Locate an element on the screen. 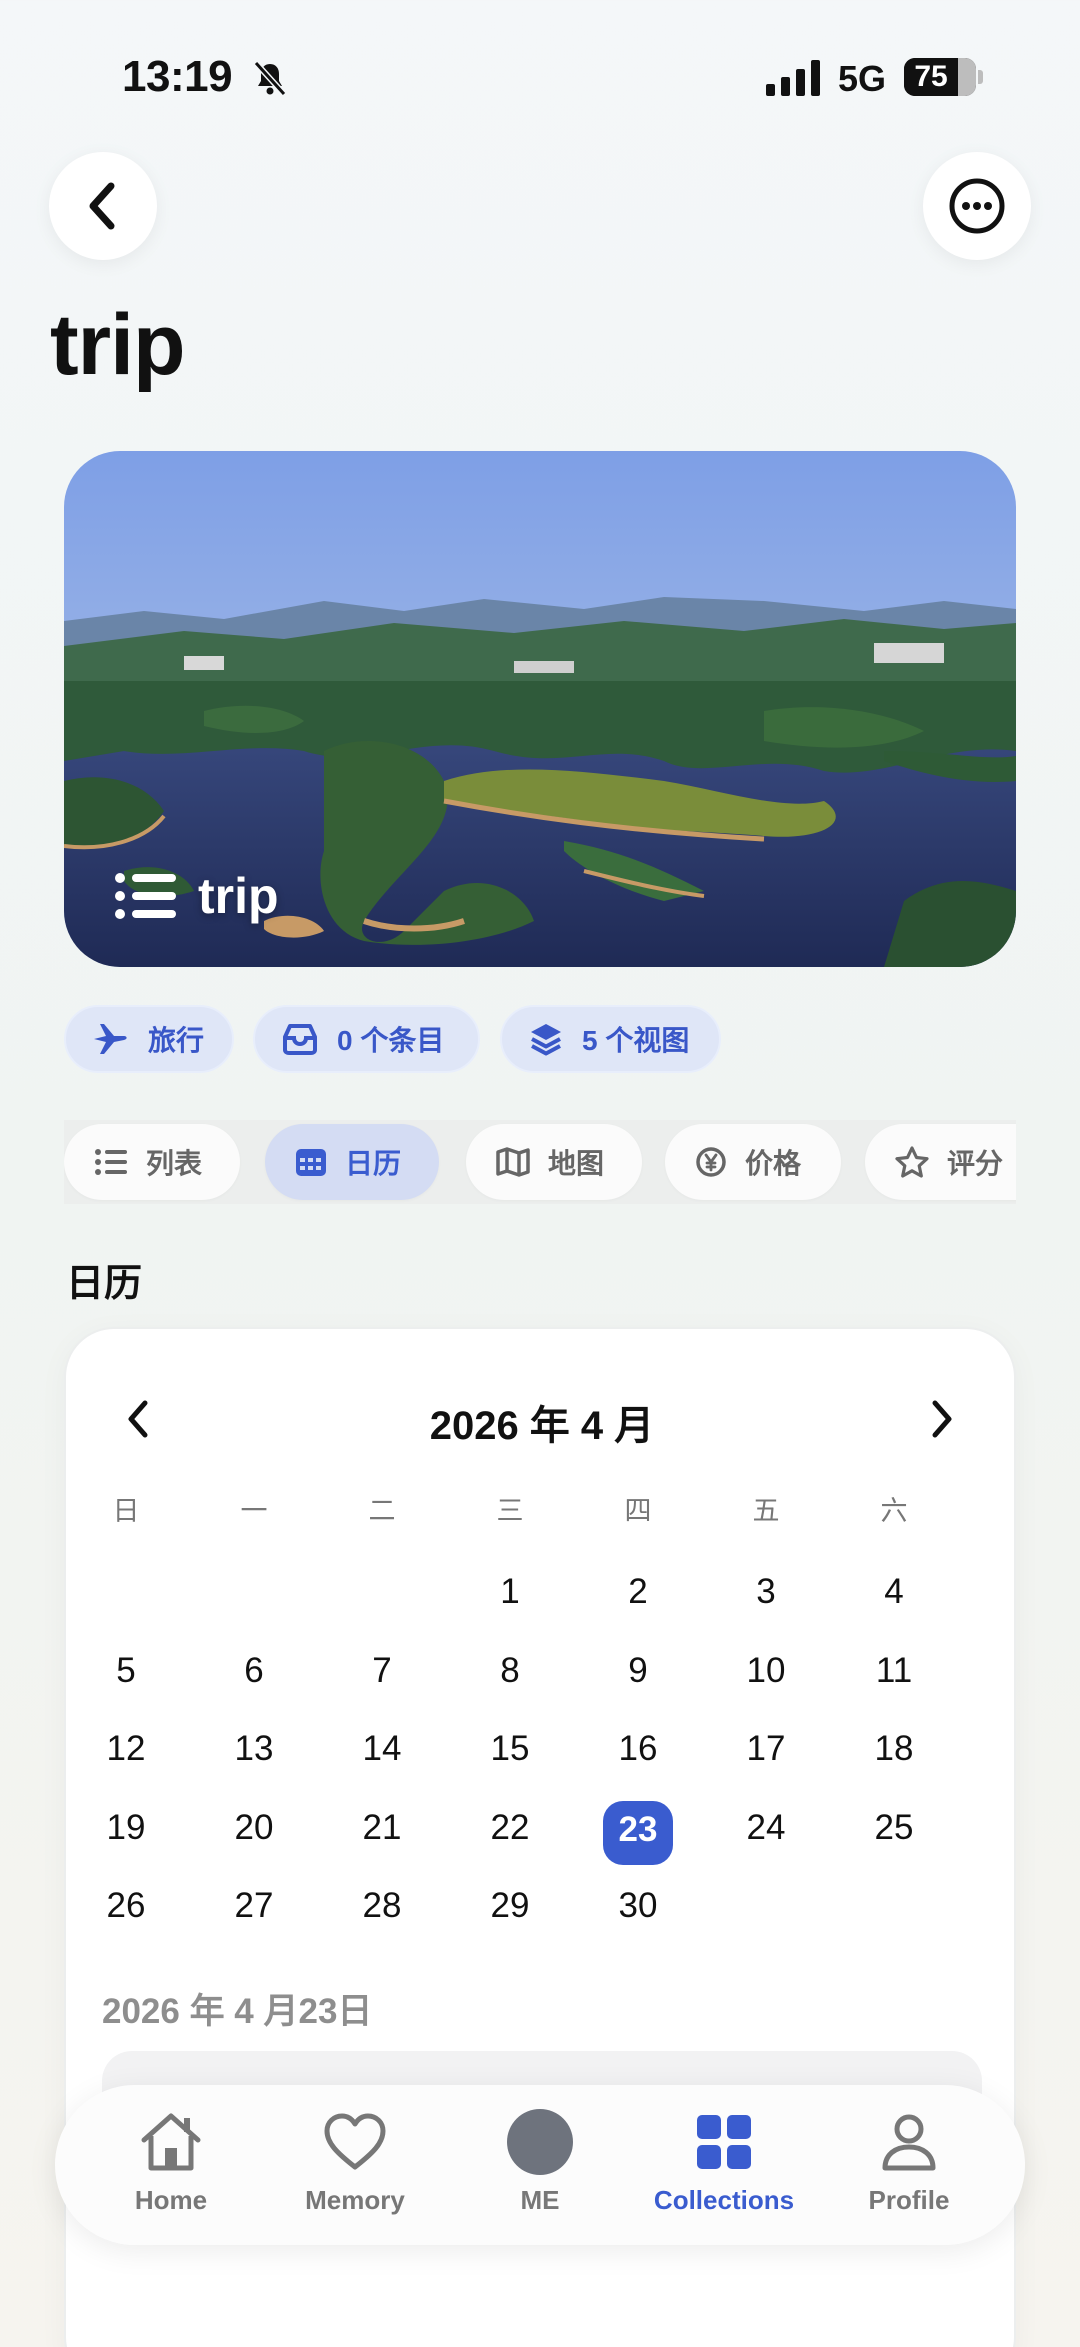  calendar-day: 10 is located at coordinates (766, 1671).